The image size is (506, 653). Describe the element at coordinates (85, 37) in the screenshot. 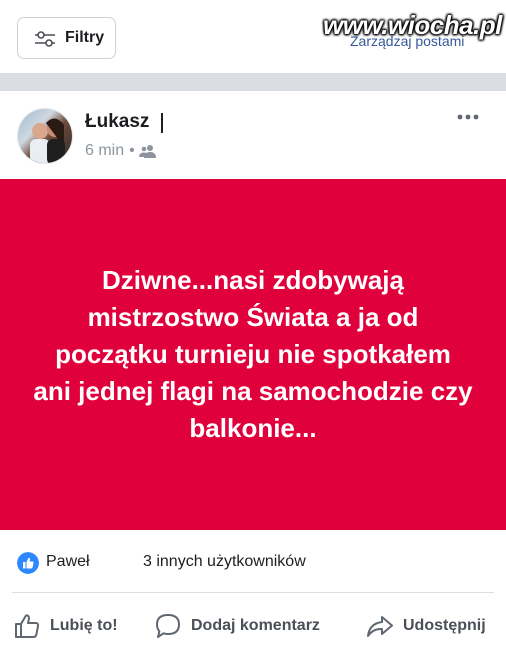

I see `filter-button-label: Filtry` at that location.